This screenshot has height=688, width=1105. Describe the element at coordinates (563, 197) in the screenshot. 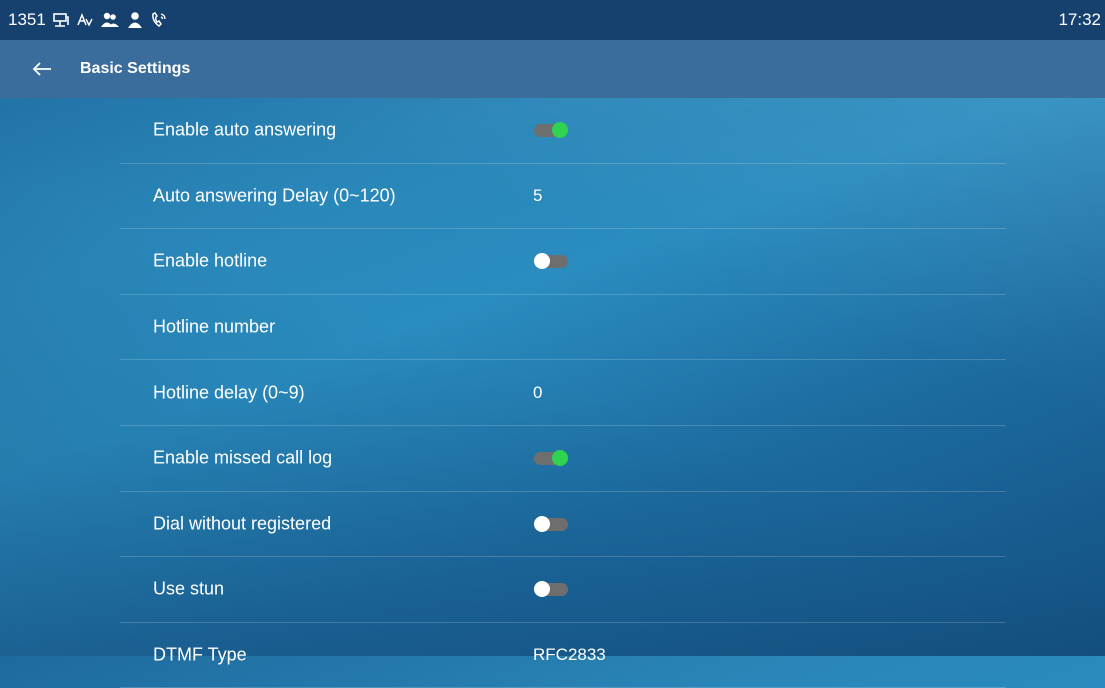

I see `setting-auto-answering-delay: Auto answering Delay (0~120) 5` at that location.